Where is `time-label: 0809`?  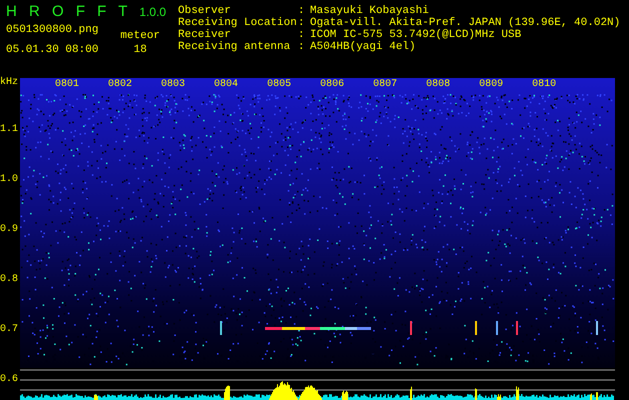 time-label: 0809 is located at coordinates (491, 85).